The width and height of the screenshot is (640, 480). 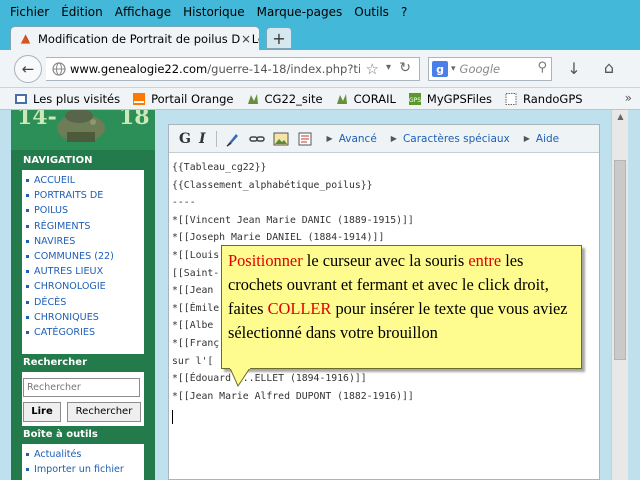 What do you see at coordinates (202, 139) in the screenshot?
I see `italic-button: I` at bounding box center [202, 139].